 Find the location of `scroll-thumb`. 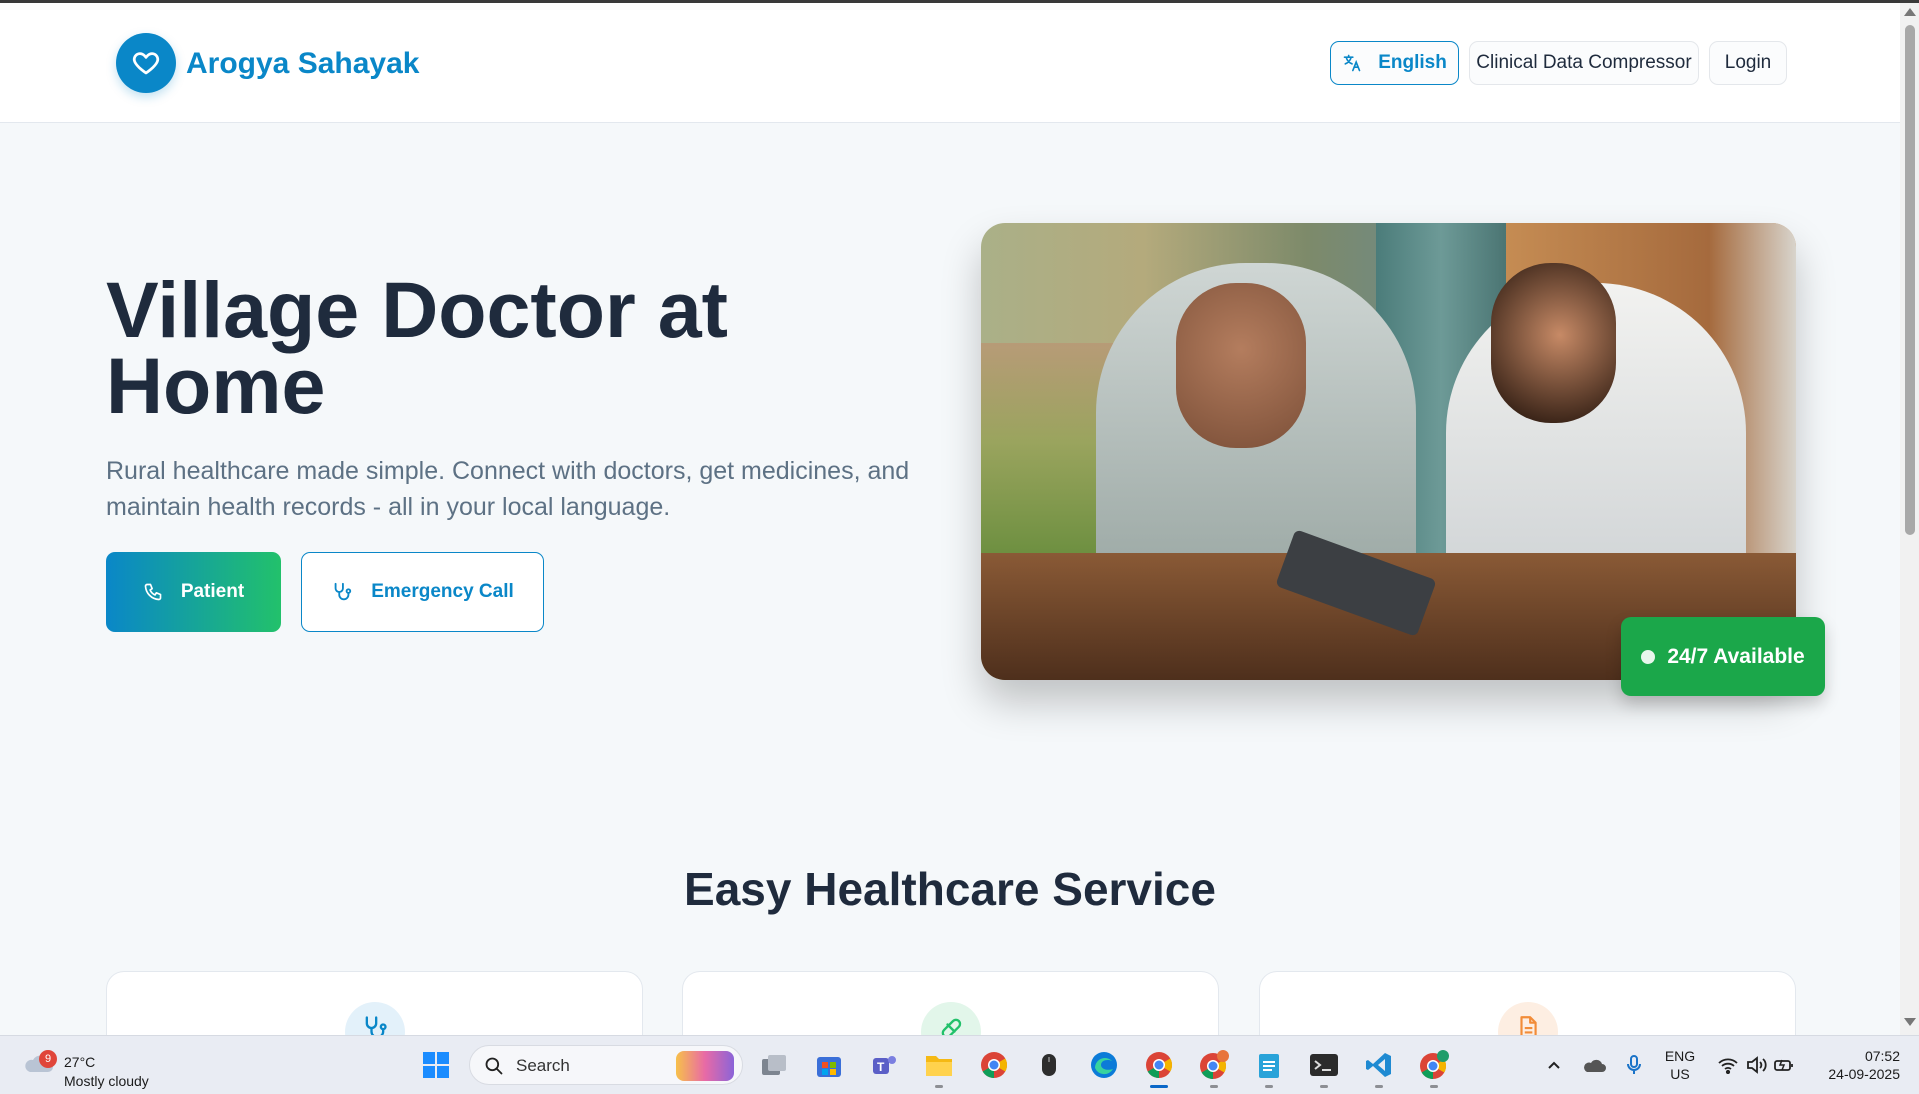

scroll-thumb is located at coordinates (1910, 280).